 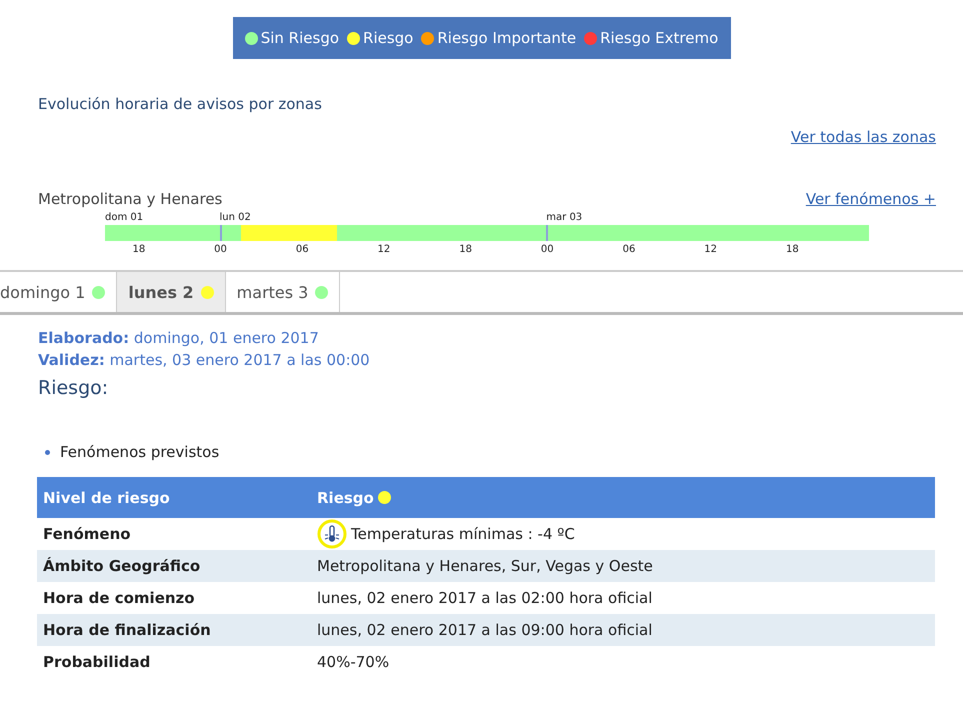 What do you see at coordinates (130, 199) in the screenshot?
I see `zone-name: Metropolitana y Henares` at bounding box center [130, 199].